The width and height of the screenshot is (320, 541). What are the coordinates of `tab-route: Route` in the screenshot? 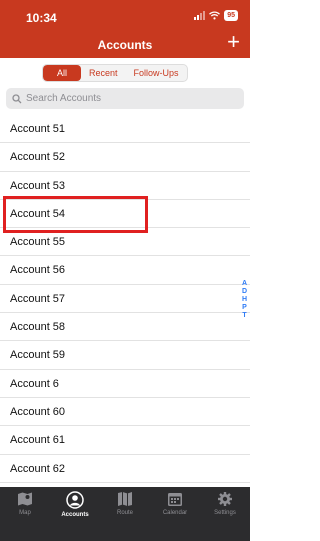 It's located at (125, 514).